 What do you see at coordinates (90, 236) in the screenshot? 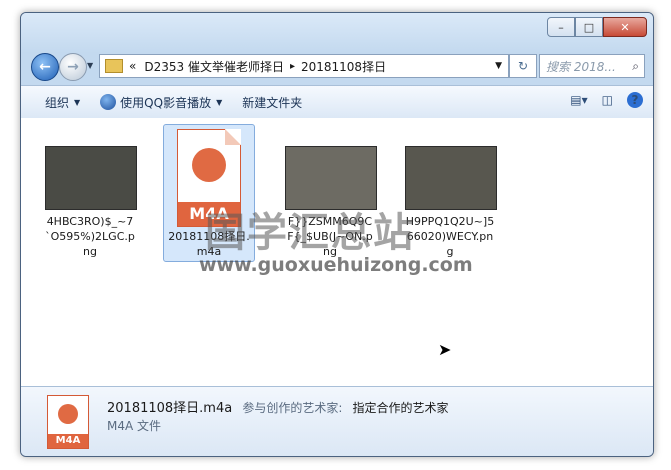
I see `file-name: 4HBC3RO)$_~7`O595%)2LGC.png` at bounding box center [90, 236].